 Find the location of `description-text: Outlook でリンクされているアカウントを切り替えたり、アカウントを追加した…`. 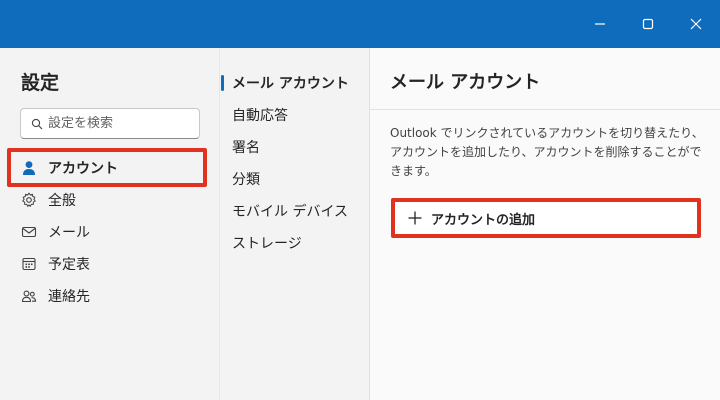

description-text: Outlook でリンクされているアカウントを切り替えたり、アカウントを追加した… is located at coordinates (547, 152).